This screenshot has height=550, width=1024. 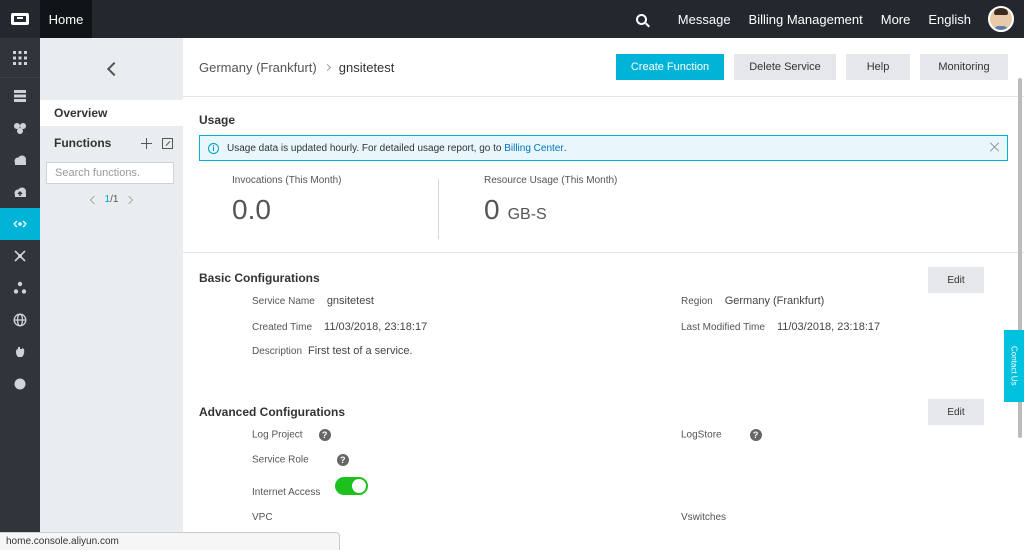 What do you see at coordinates (565, 148) in the screenshot?
I see `alert-tail: .` at bounding box center [565, 148].